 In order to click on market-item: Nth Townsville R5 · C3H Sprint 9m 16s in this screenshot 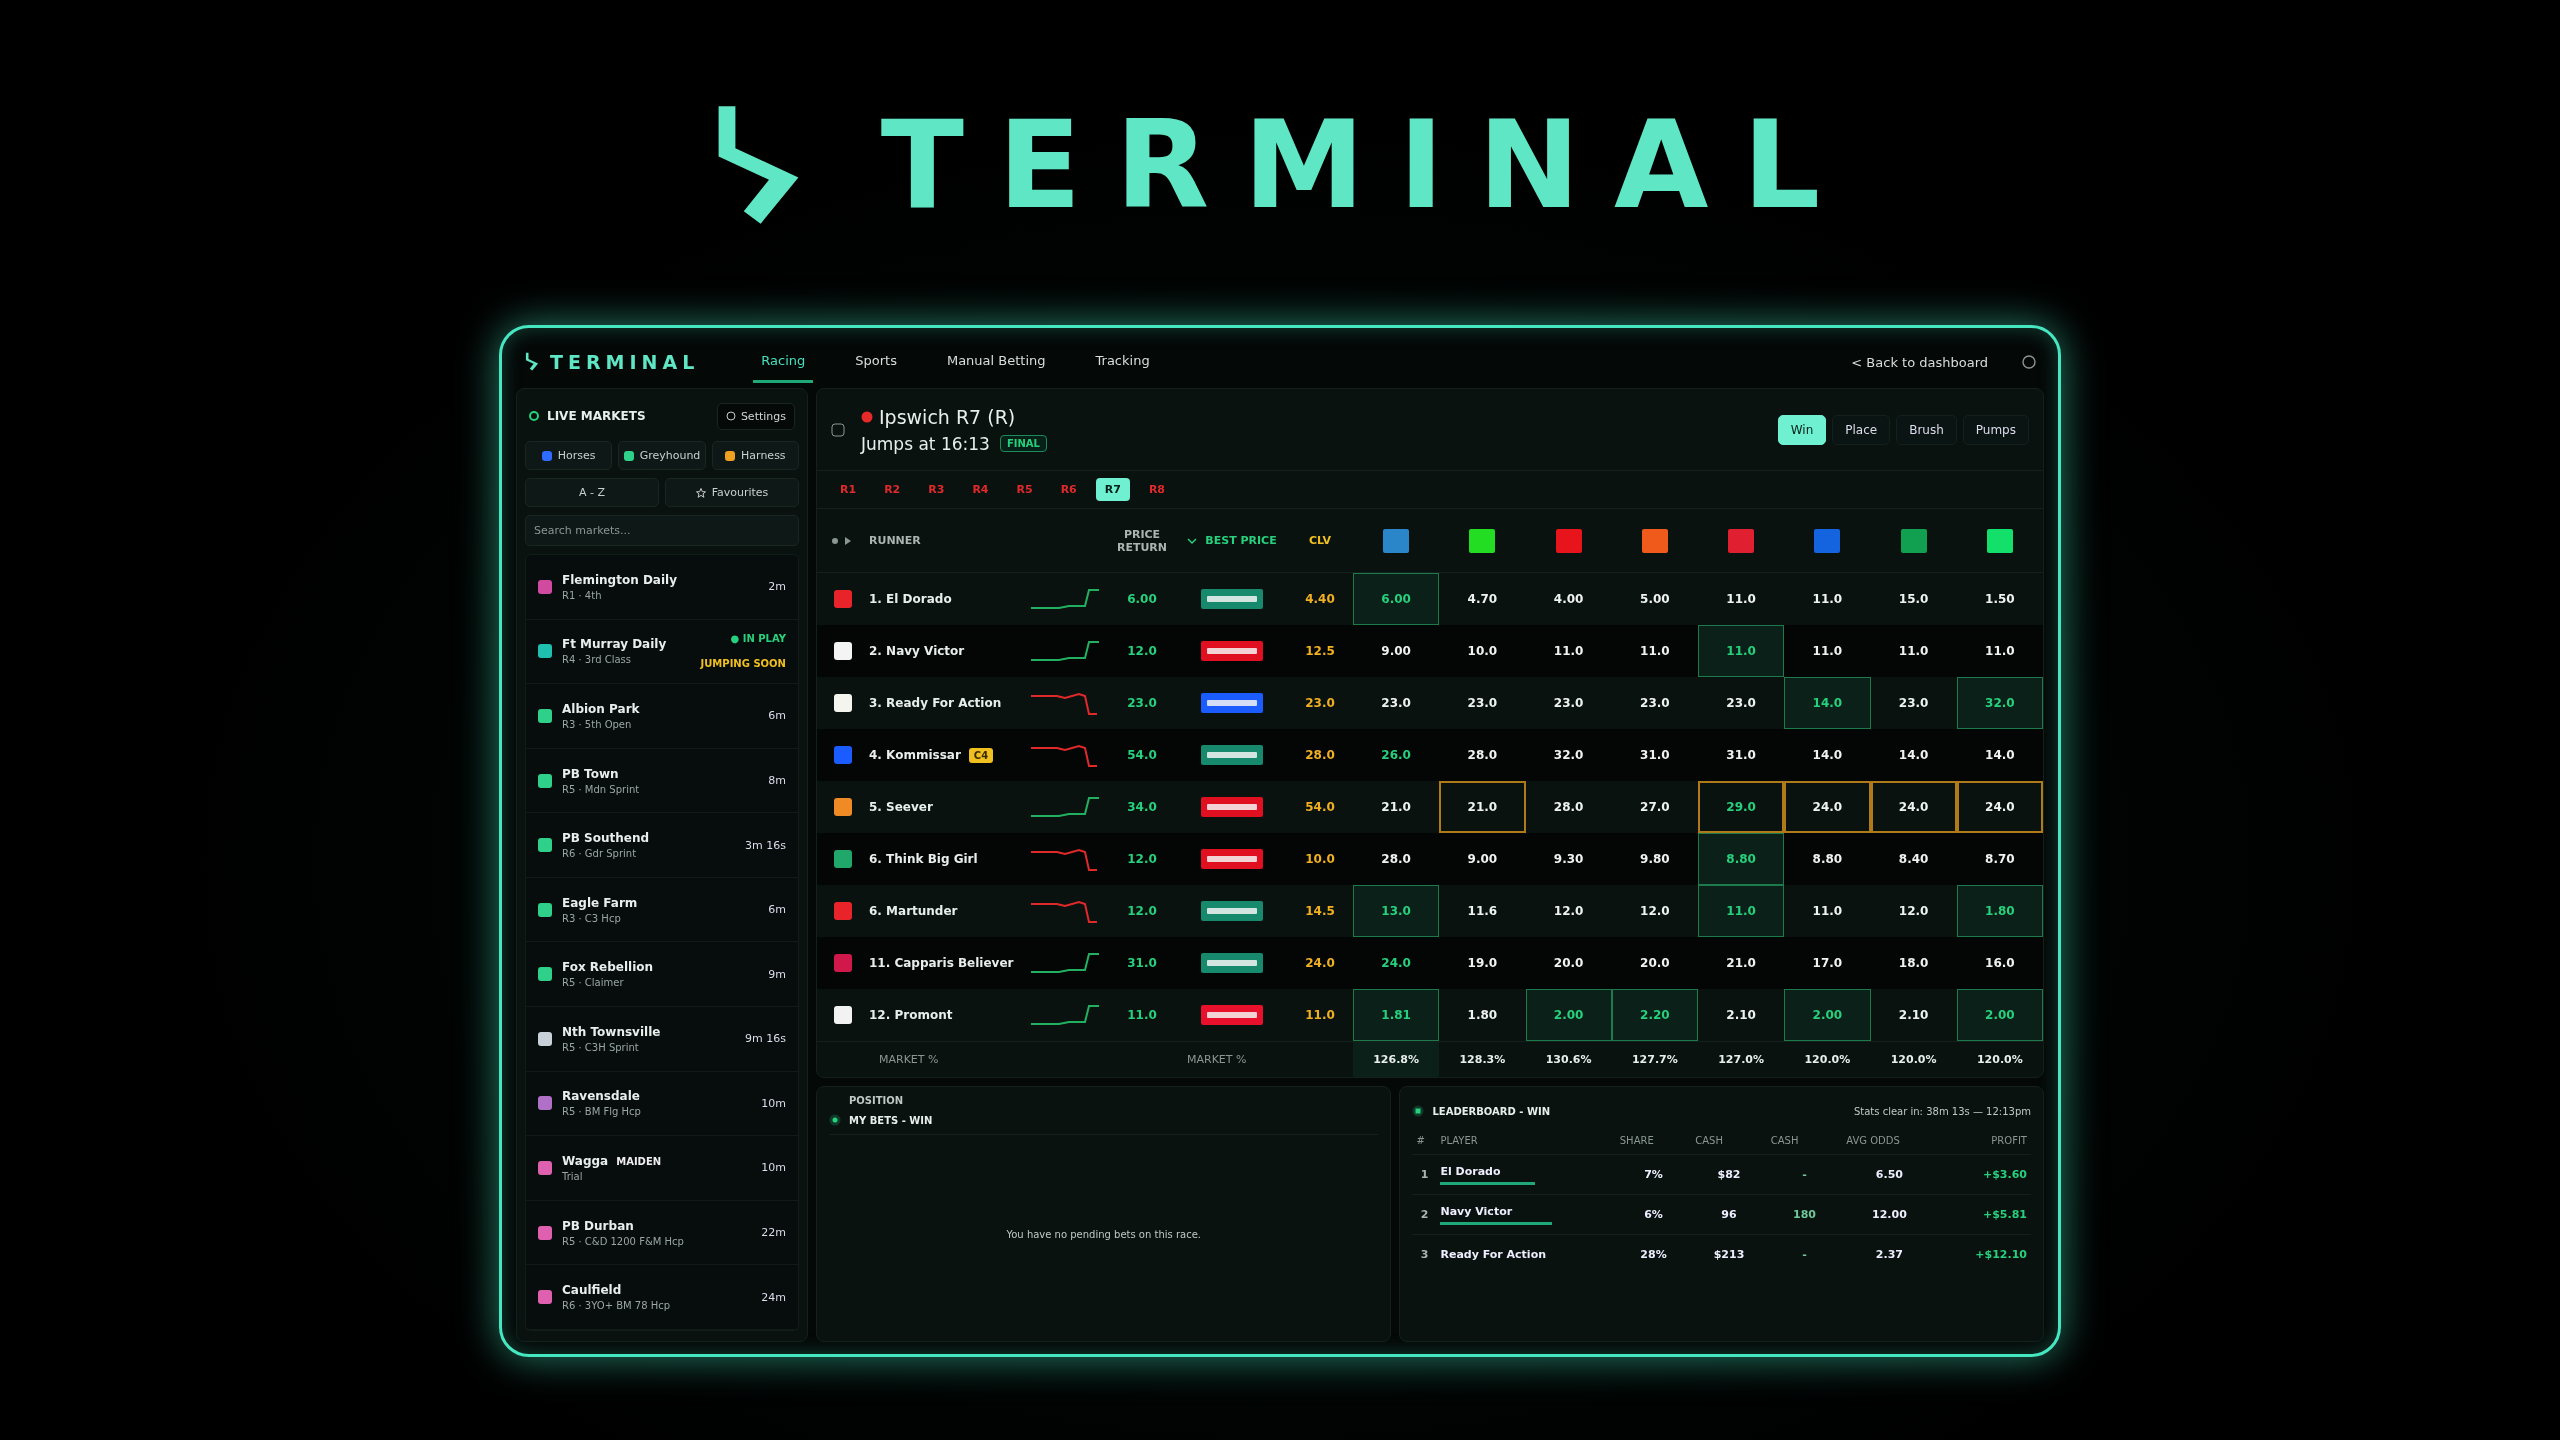, I will do `click(662, 1039)`.